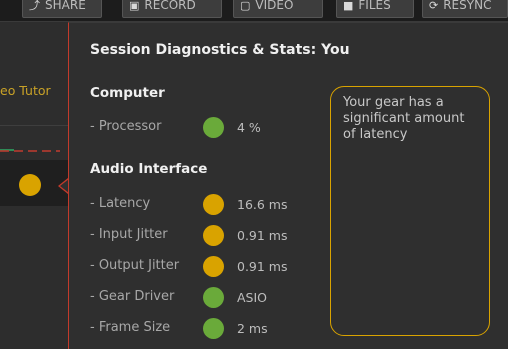 The width and height of the screenshot is (508, 349). I want to click on share-button: ⤴ SHARE, so click(62, 9).